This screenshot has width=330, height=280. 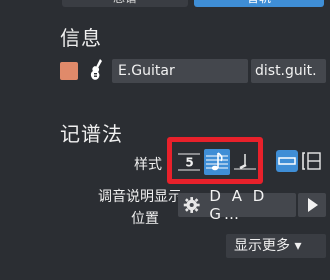 What do you see at coordinates (69, 71) in the screenshot?
I see `track-color-swatch` at bounding box center [69, 71].